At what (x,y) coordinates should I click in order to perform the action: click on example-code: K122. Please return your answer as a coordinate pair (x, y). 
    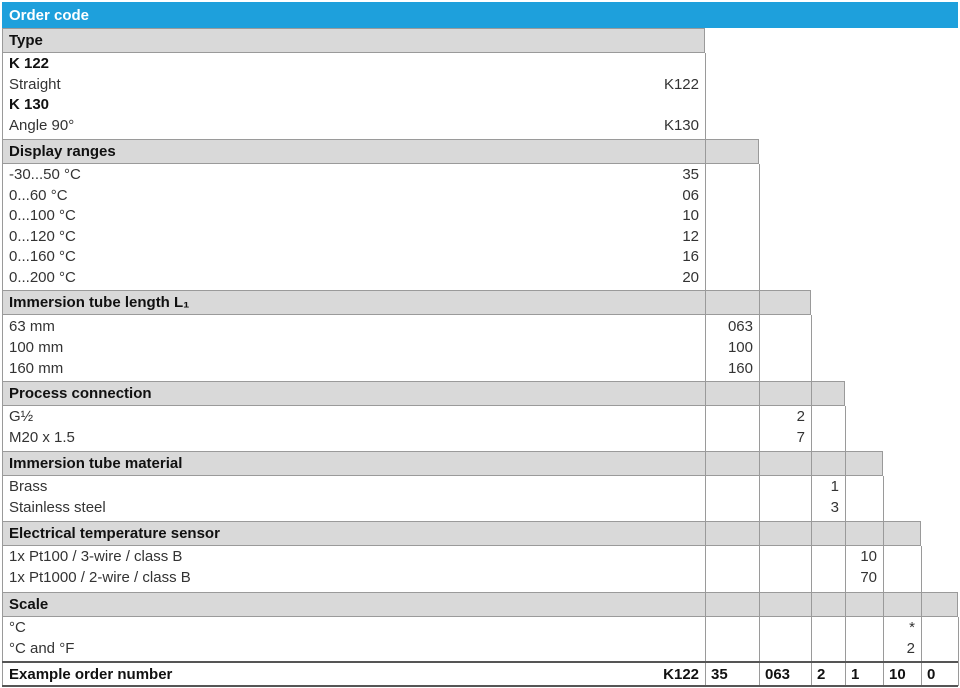
    Looking at the image, I should click on (681, 674).